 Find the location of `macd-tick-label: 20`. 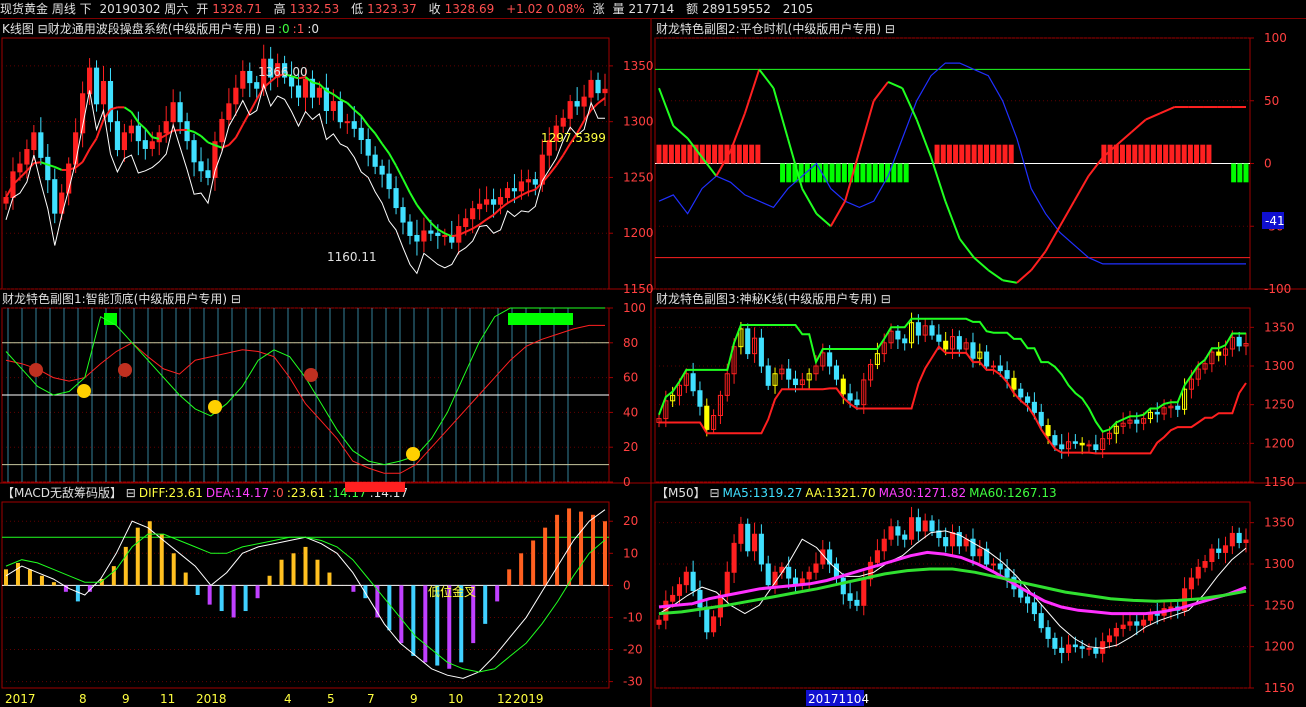

macd-tick-label: 20 is located at coordinates (630, 521).